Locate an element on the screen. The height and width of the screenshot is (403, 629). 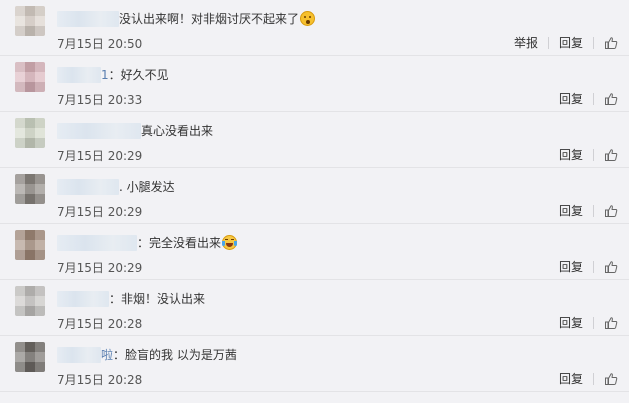
comment-item: . 小腿发达 7月15日 20:29 回复 is located at coordinates (314, 196).